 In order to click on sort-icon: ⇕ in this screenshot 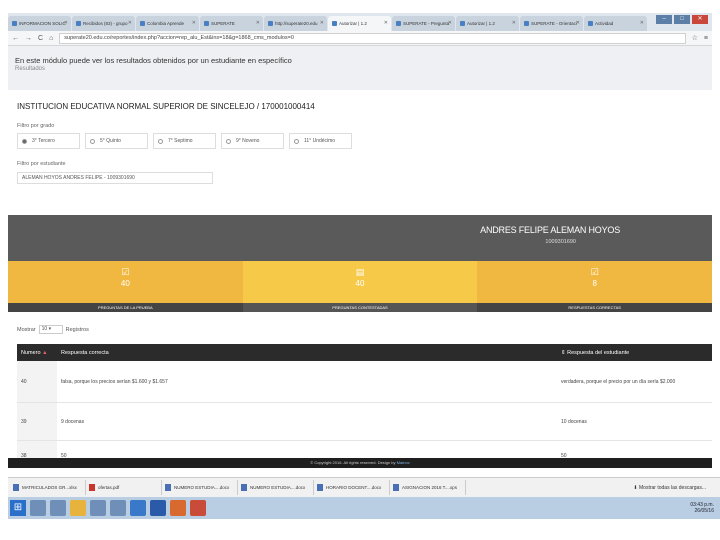, I will do `click(563, 353)`.